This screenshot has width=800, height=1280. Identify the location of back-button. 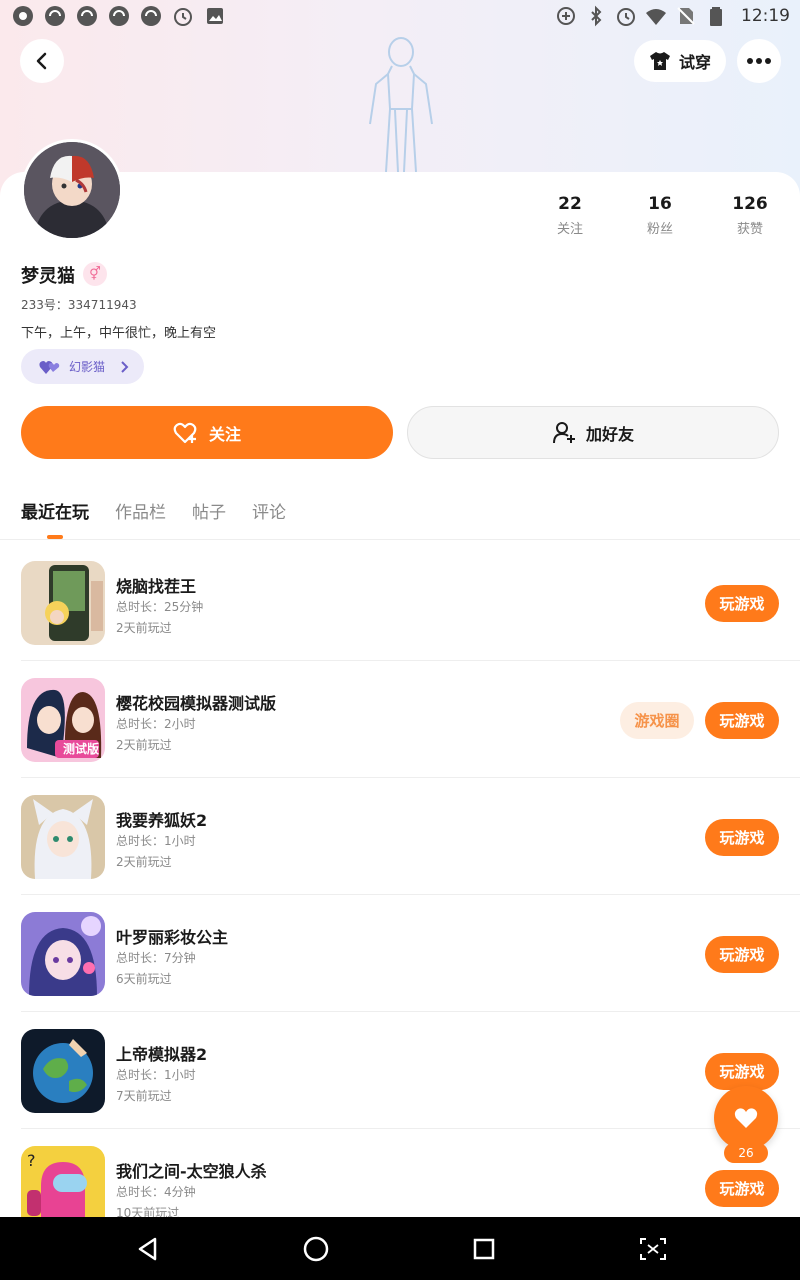
(42, 61).